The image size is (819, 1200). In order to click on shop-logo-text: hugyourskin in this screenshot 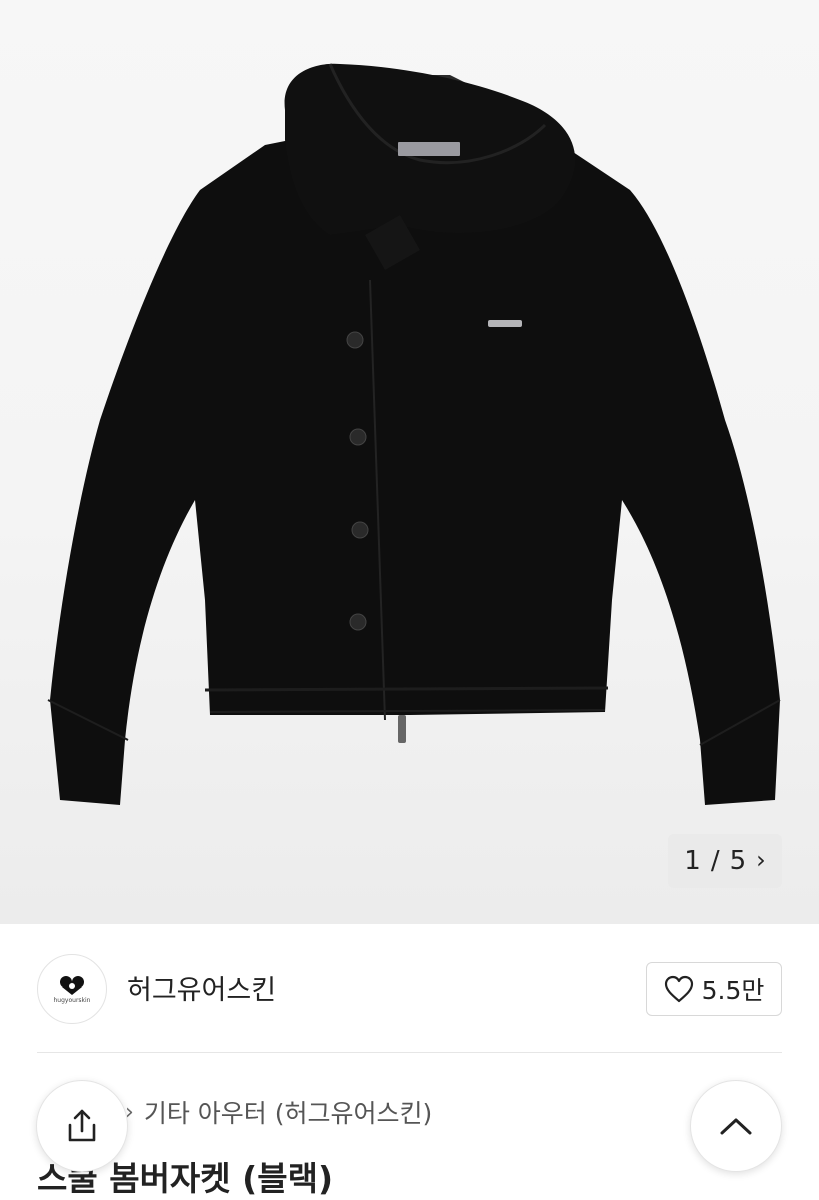, I will do `click(72, 1000)`.